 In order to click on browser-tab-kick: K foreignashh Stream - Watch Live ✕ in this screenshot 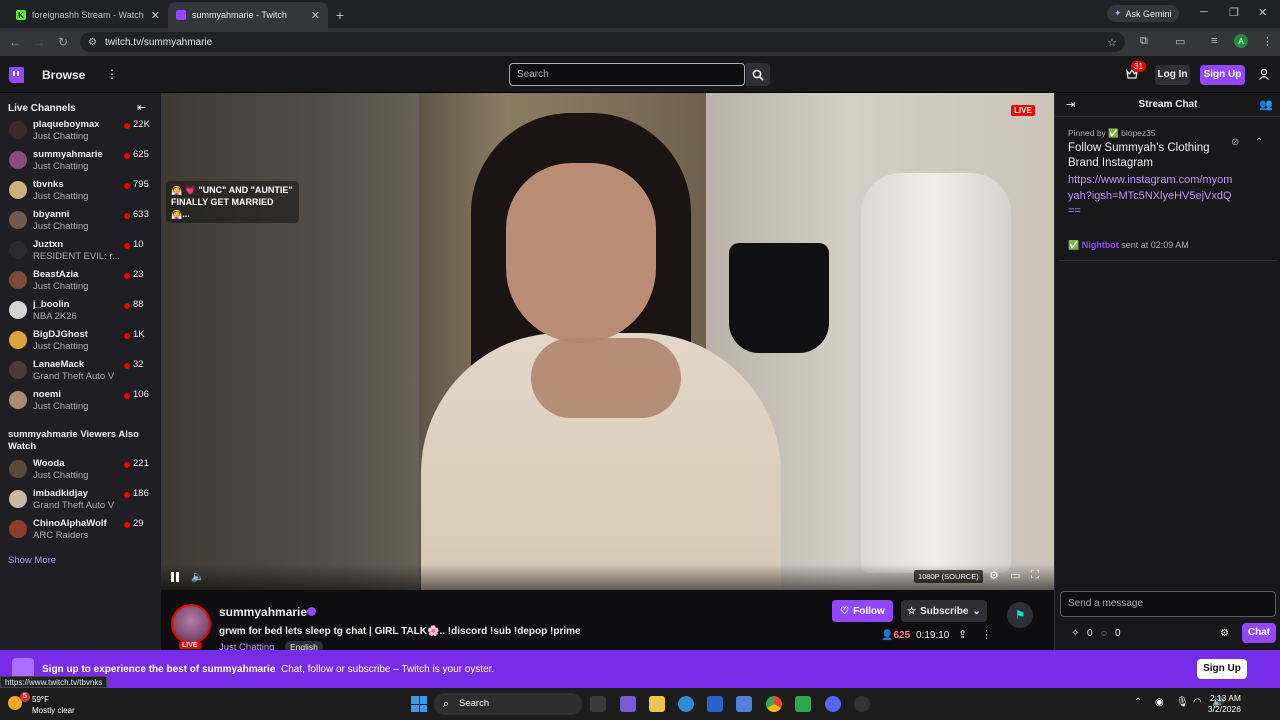, I will do `click(88, 15)`.